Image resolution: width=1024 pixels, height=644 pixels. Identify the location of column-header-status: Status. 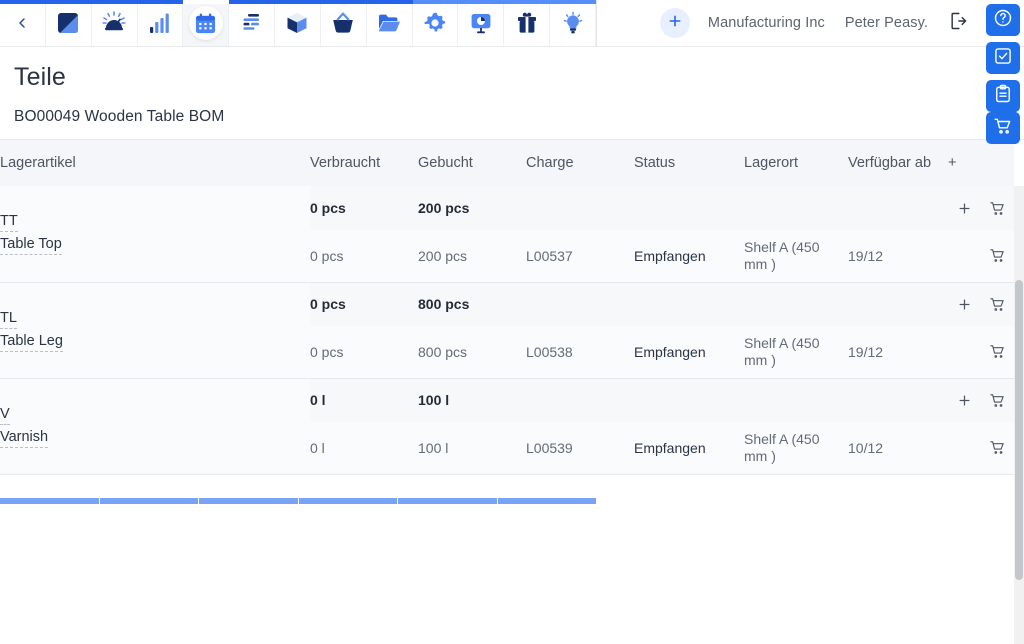
(689, 163).